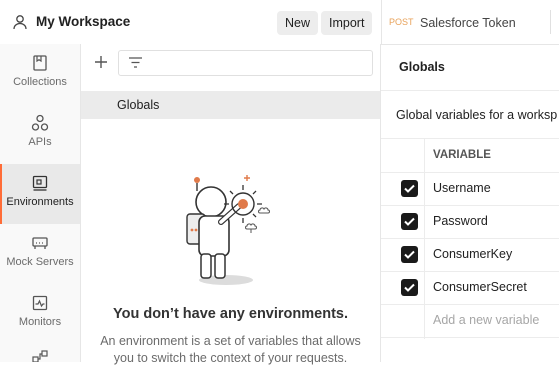 The width and height of the screenshot is (559, 365). Describe the element at coordinates (190, 22) in the screenshot. I see `workspace-header: My Workspace New Import` at that location.